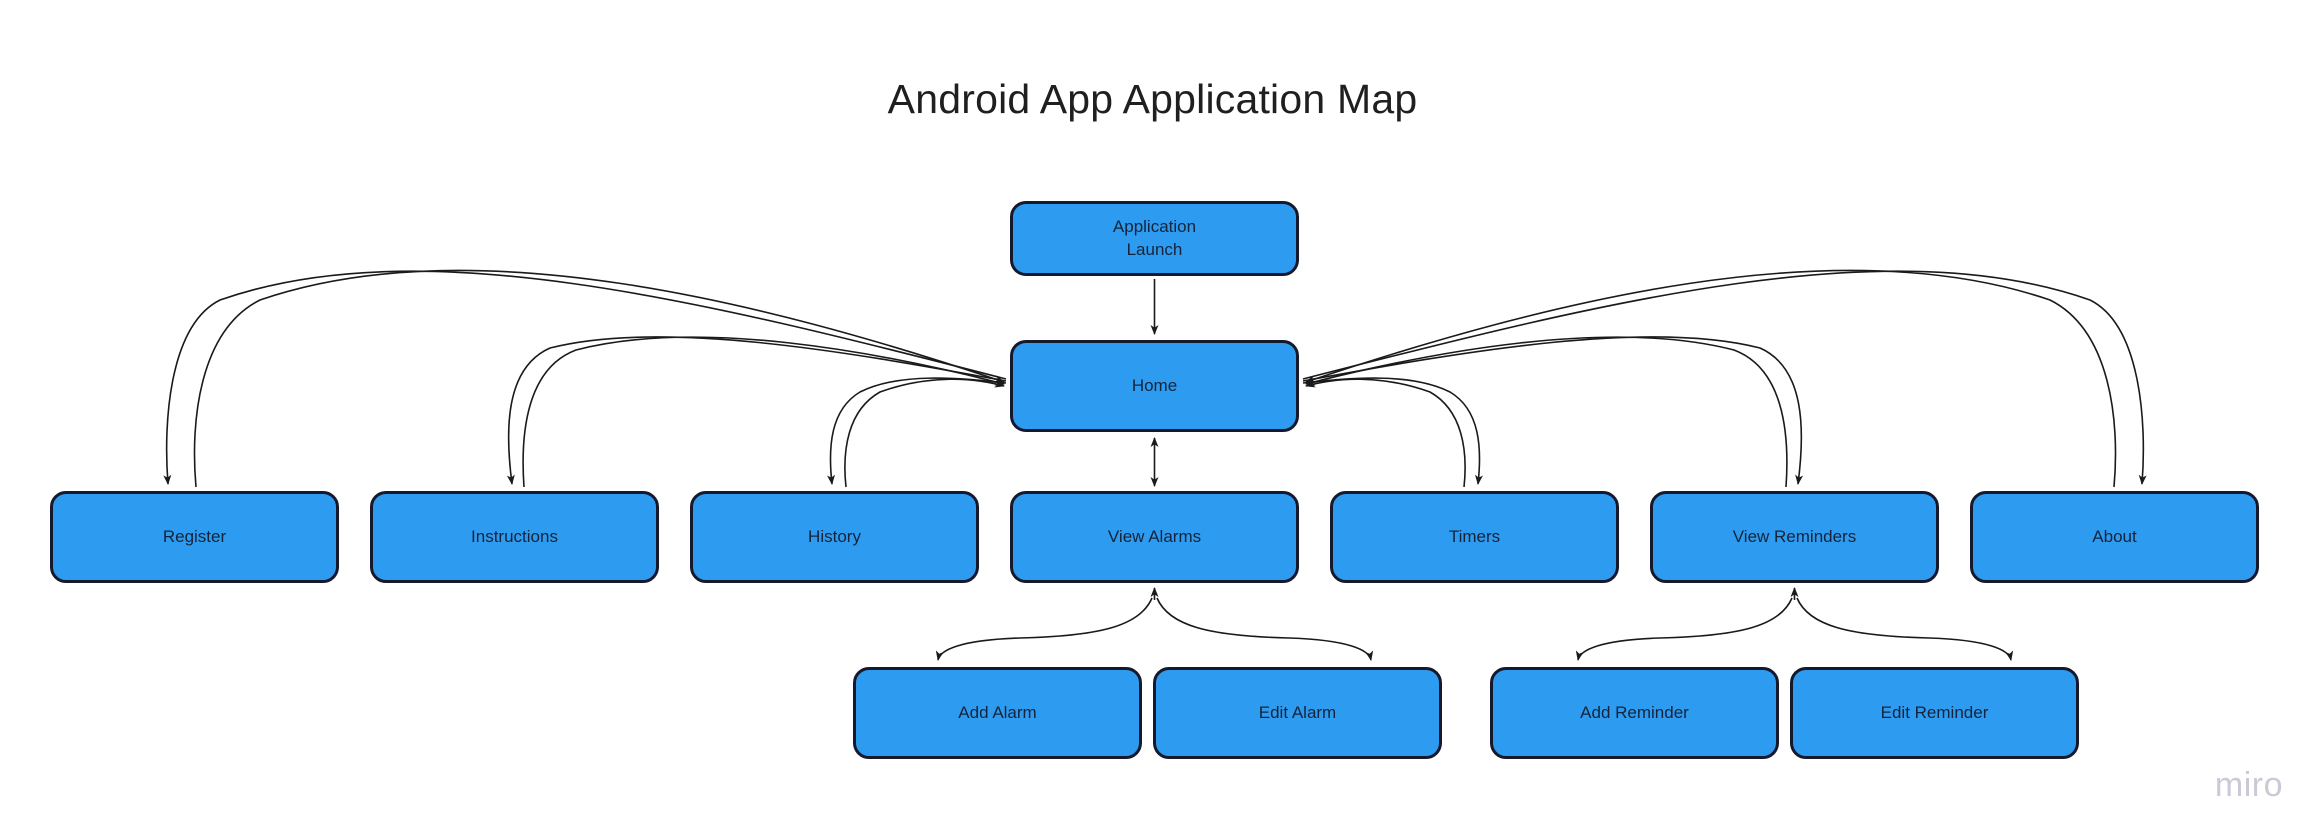 Image resolution: width=2305 pixels, height=819 pixels. I want to click on node-instructions: Instructions, so click(514, 537).